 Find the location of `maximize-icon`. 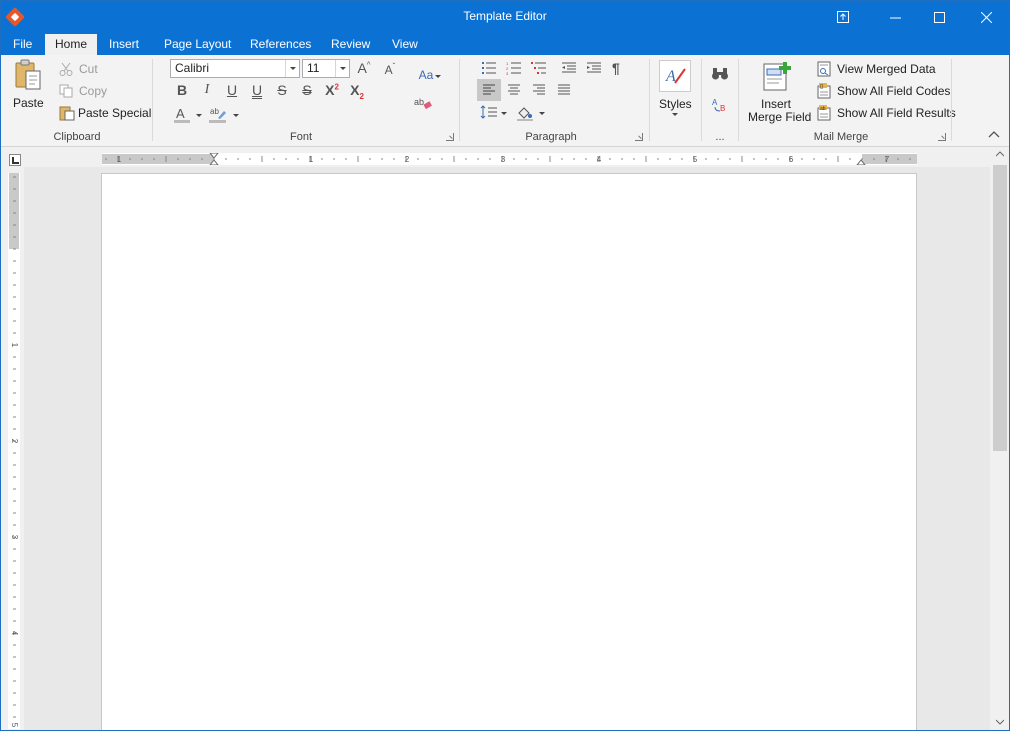

maximize-icon is located at coordinates (939, 17).